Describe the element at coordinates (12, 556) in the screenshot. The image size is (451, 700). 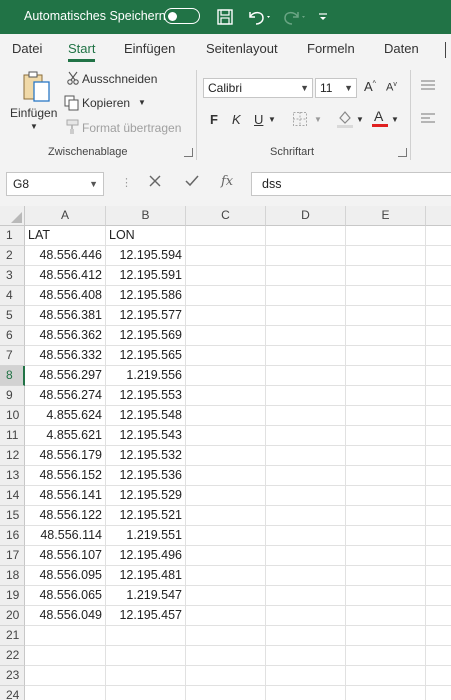
I see `row-header: 17` at that location.